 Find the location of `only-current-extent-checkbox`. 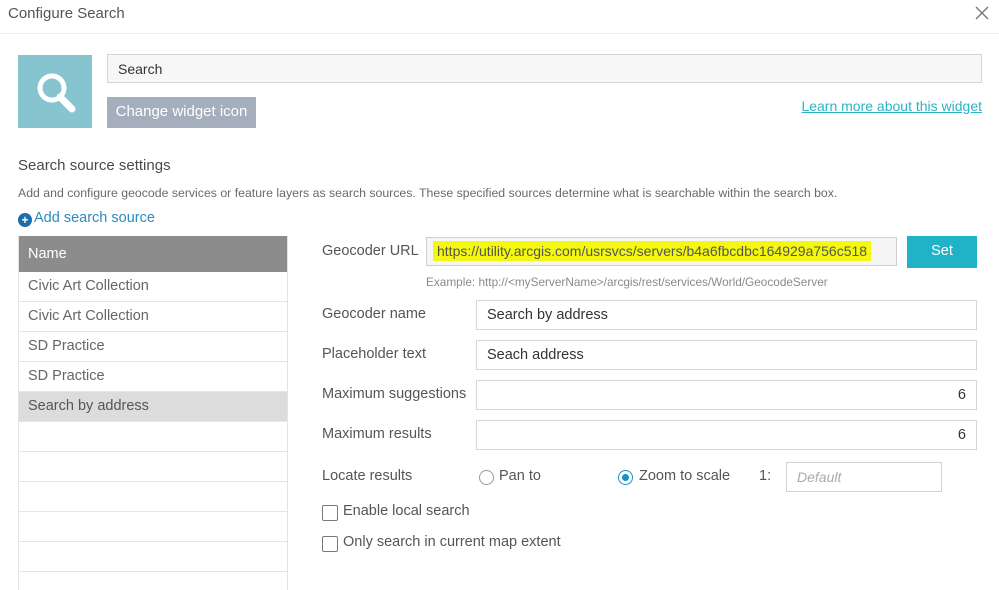

only-current-extent-checkbox is located at coordinates (330, 544).